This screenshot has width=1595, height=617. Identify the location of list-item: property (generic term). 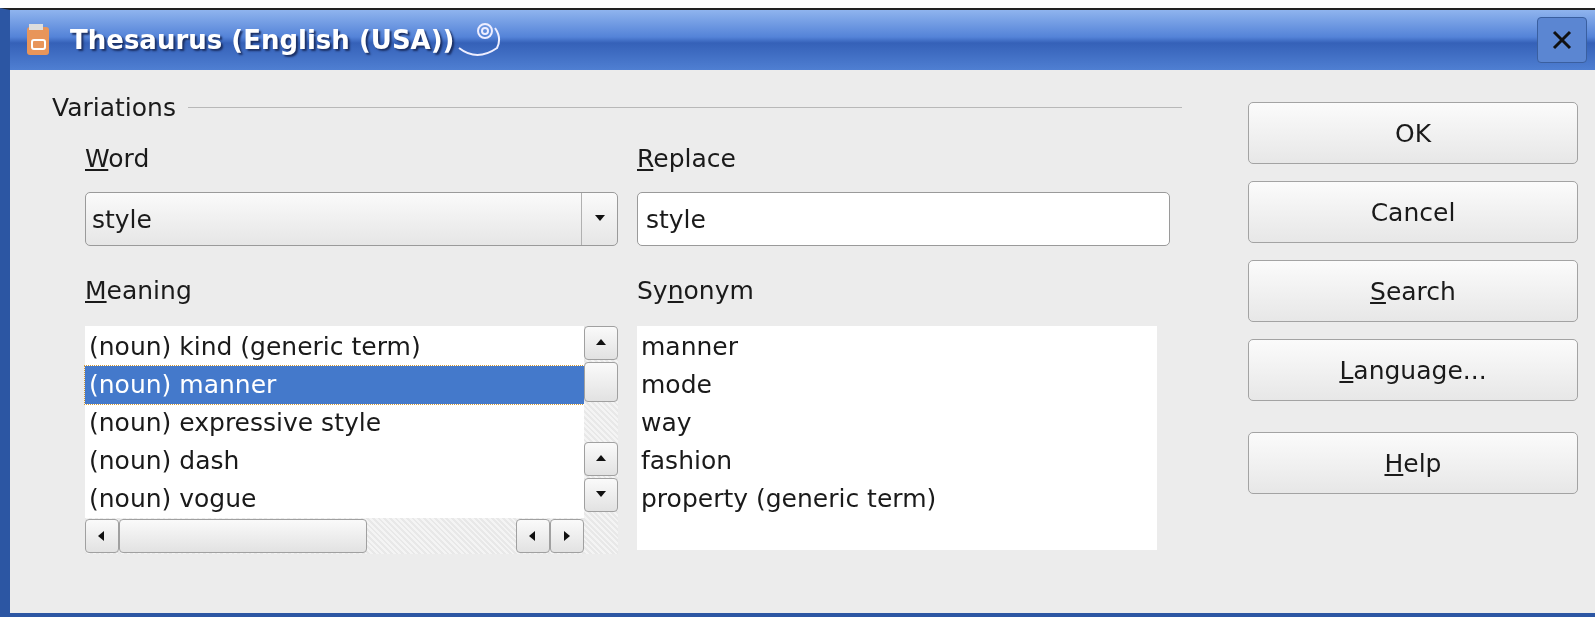
(897, 499).